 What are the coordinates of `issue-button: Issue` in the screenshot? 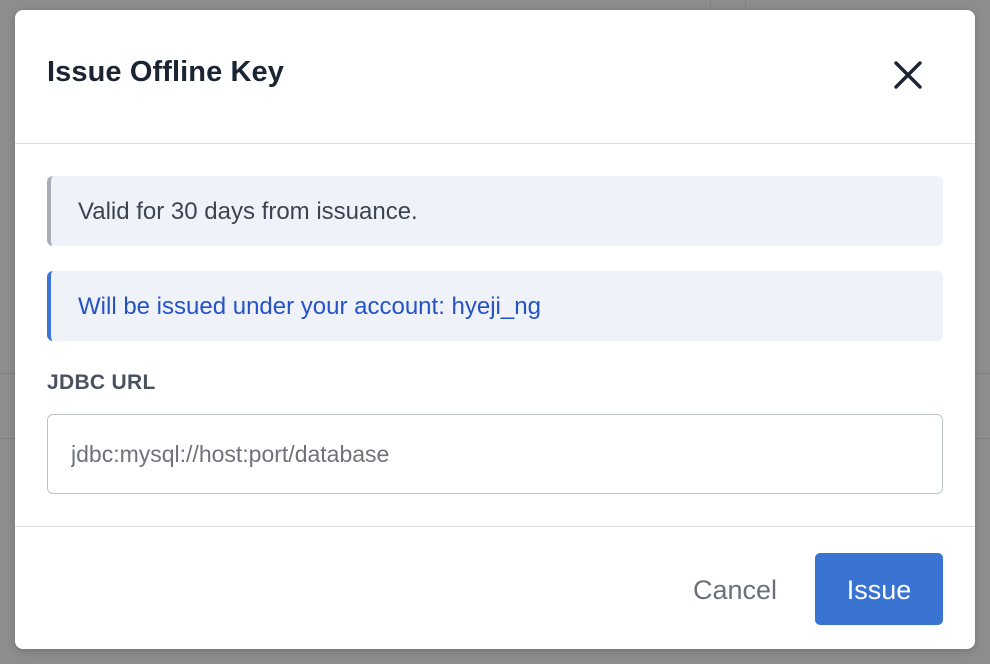 It's located at (879, 589).